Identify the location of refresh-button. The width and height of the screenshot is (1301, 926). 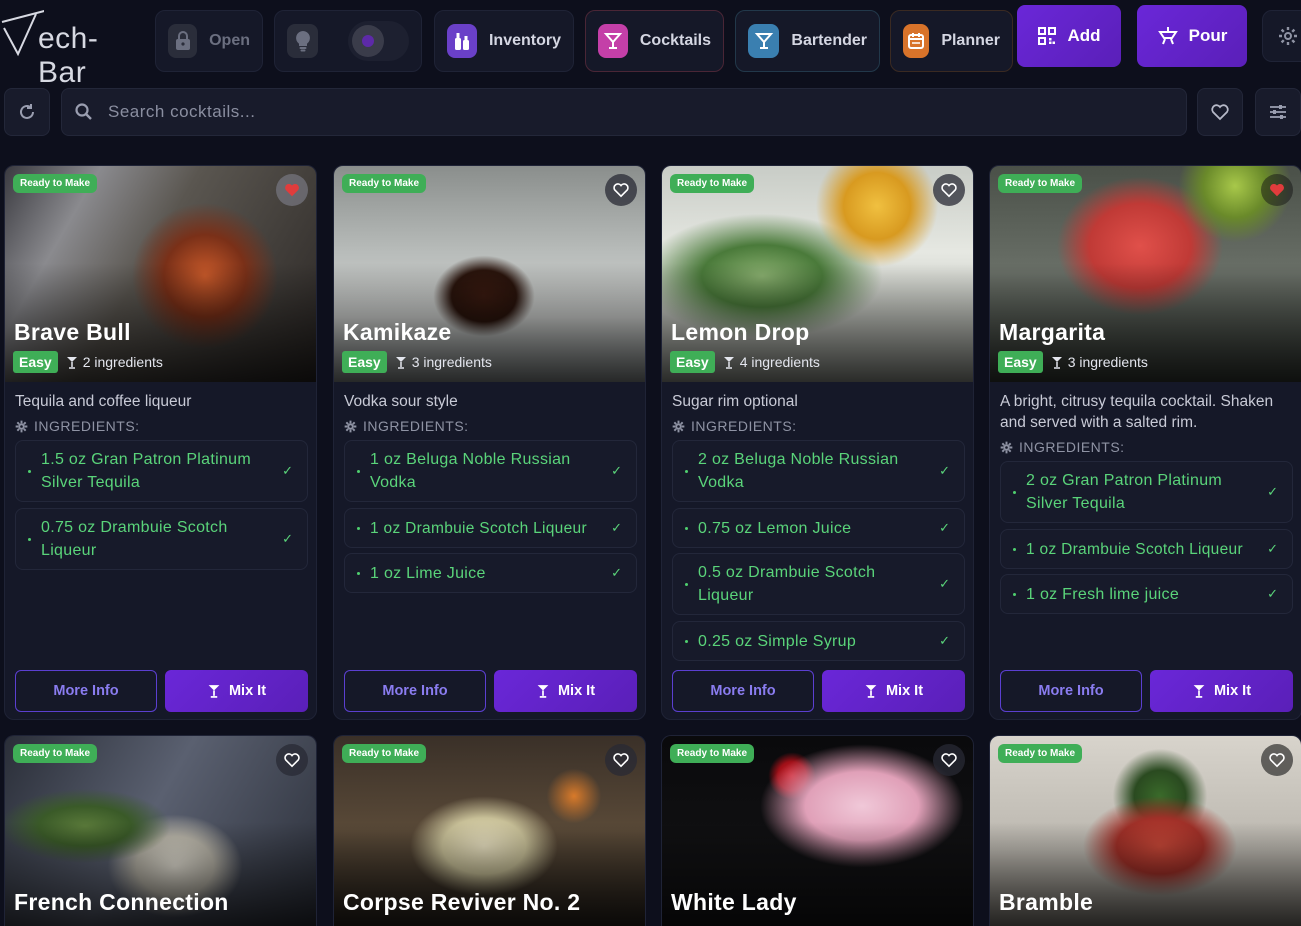
(27, 112).